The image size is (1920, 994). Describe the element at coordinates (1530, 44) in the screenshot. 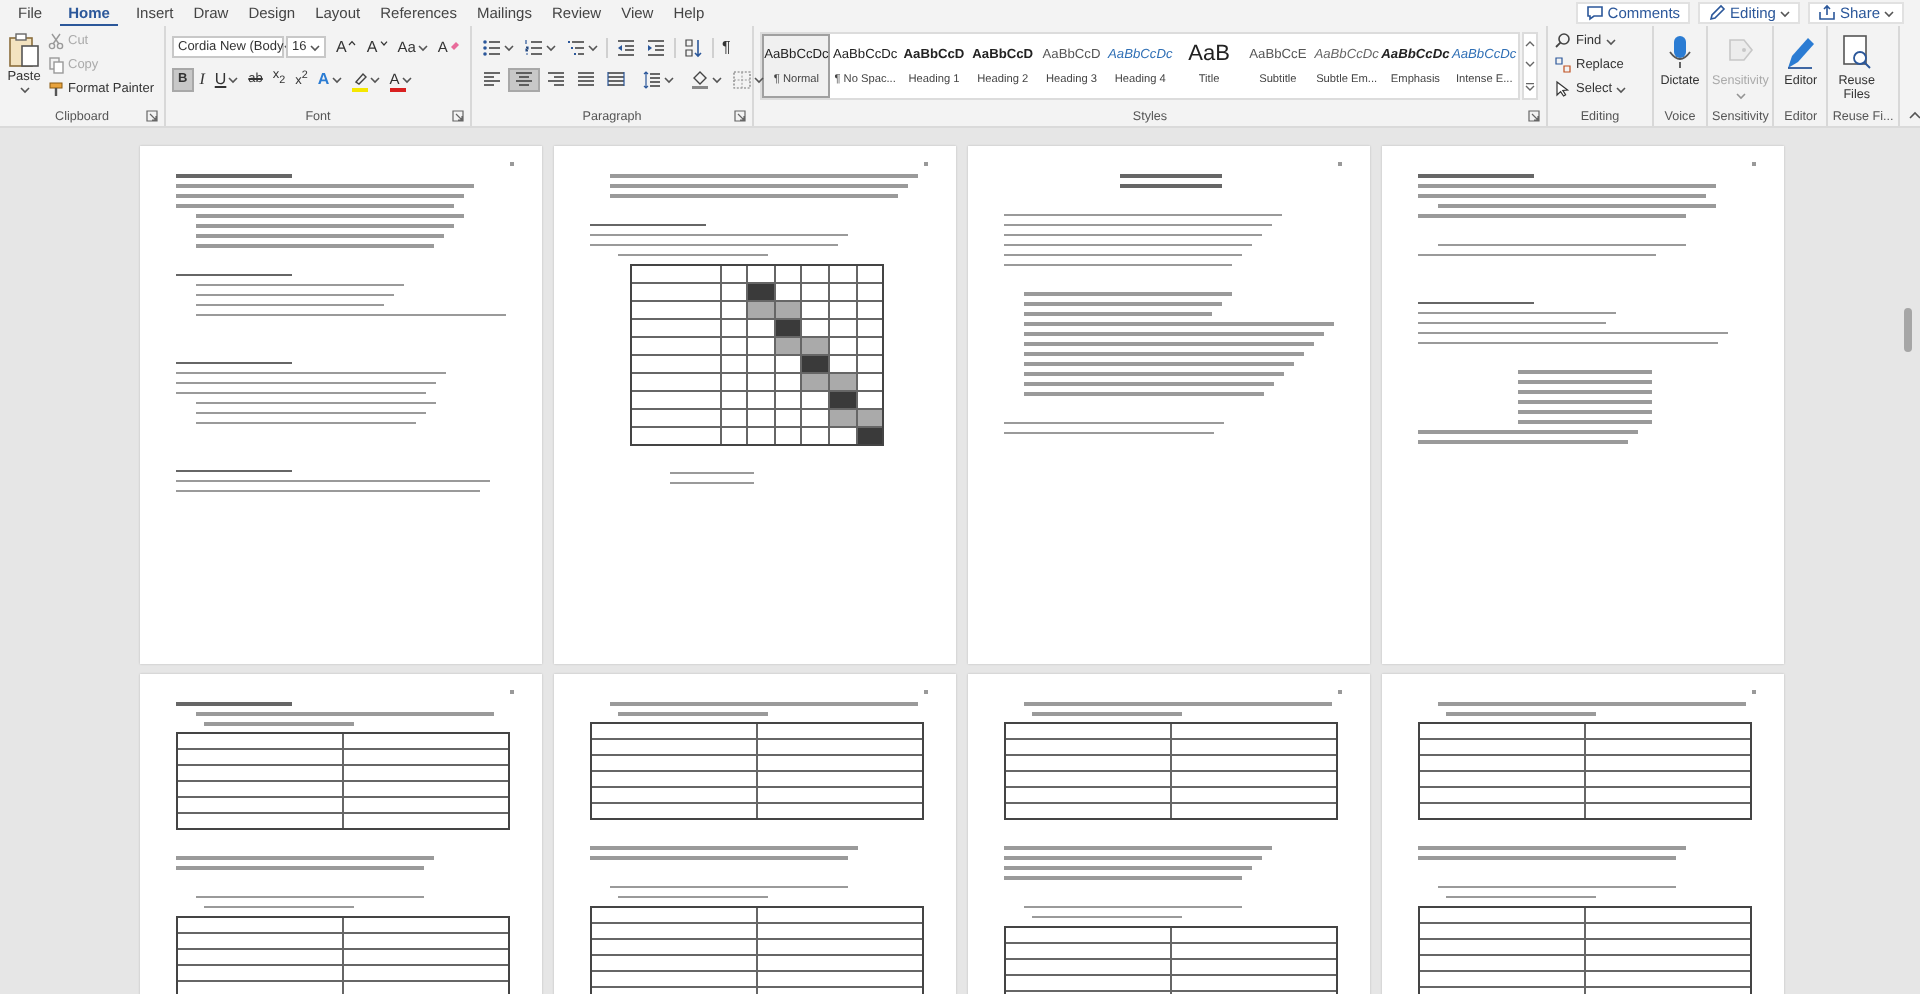

I see `scroll-up-icon` at that location.